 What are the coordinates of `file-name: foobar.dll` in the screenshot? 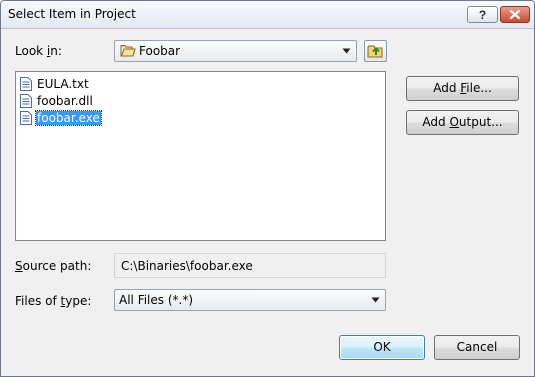 It's located at (65, 101).